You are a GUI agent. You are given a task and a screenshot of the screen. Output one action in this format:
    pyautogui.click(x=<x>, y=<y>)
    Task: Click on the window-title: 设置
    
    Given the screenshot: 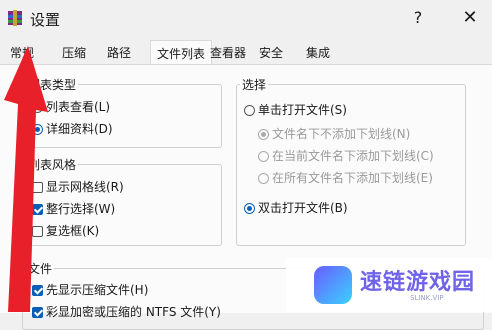 What is the action you would take?
    pyautogui.click(x=45, y=20)
    